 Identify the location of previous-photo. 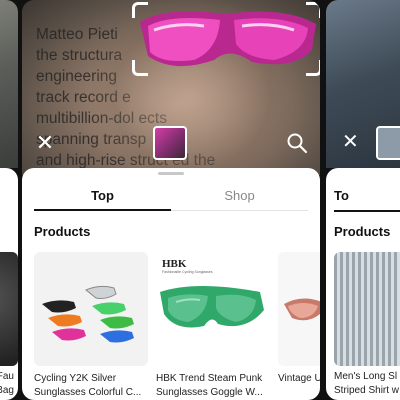
(9, 84).